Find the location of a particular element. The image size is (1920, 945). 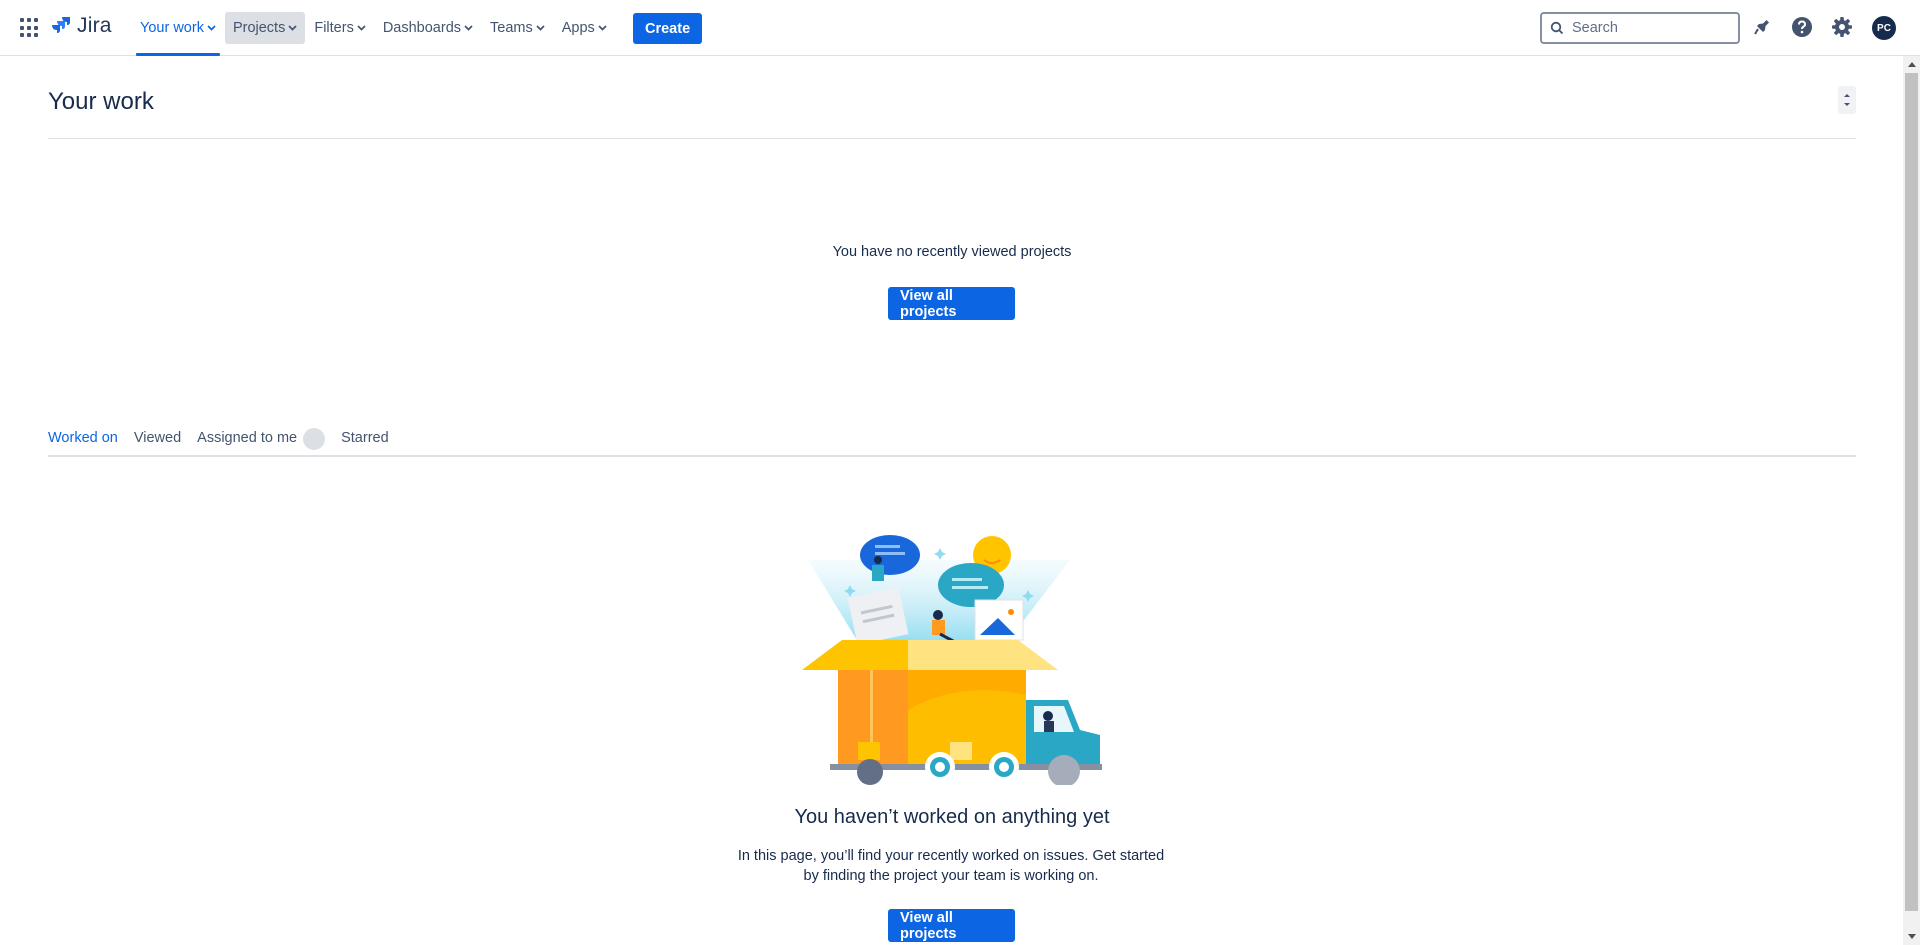

count-badge is located at coordinates (314, 439).